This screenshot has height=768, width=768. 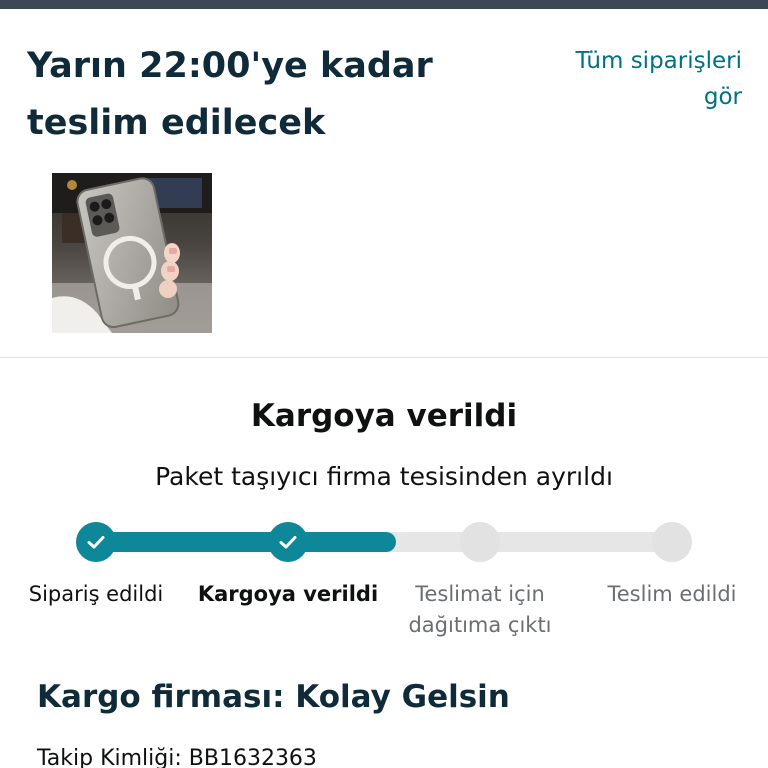 I want to click on step-2-label: Kargoya verildi, so click(x=288, y=594).